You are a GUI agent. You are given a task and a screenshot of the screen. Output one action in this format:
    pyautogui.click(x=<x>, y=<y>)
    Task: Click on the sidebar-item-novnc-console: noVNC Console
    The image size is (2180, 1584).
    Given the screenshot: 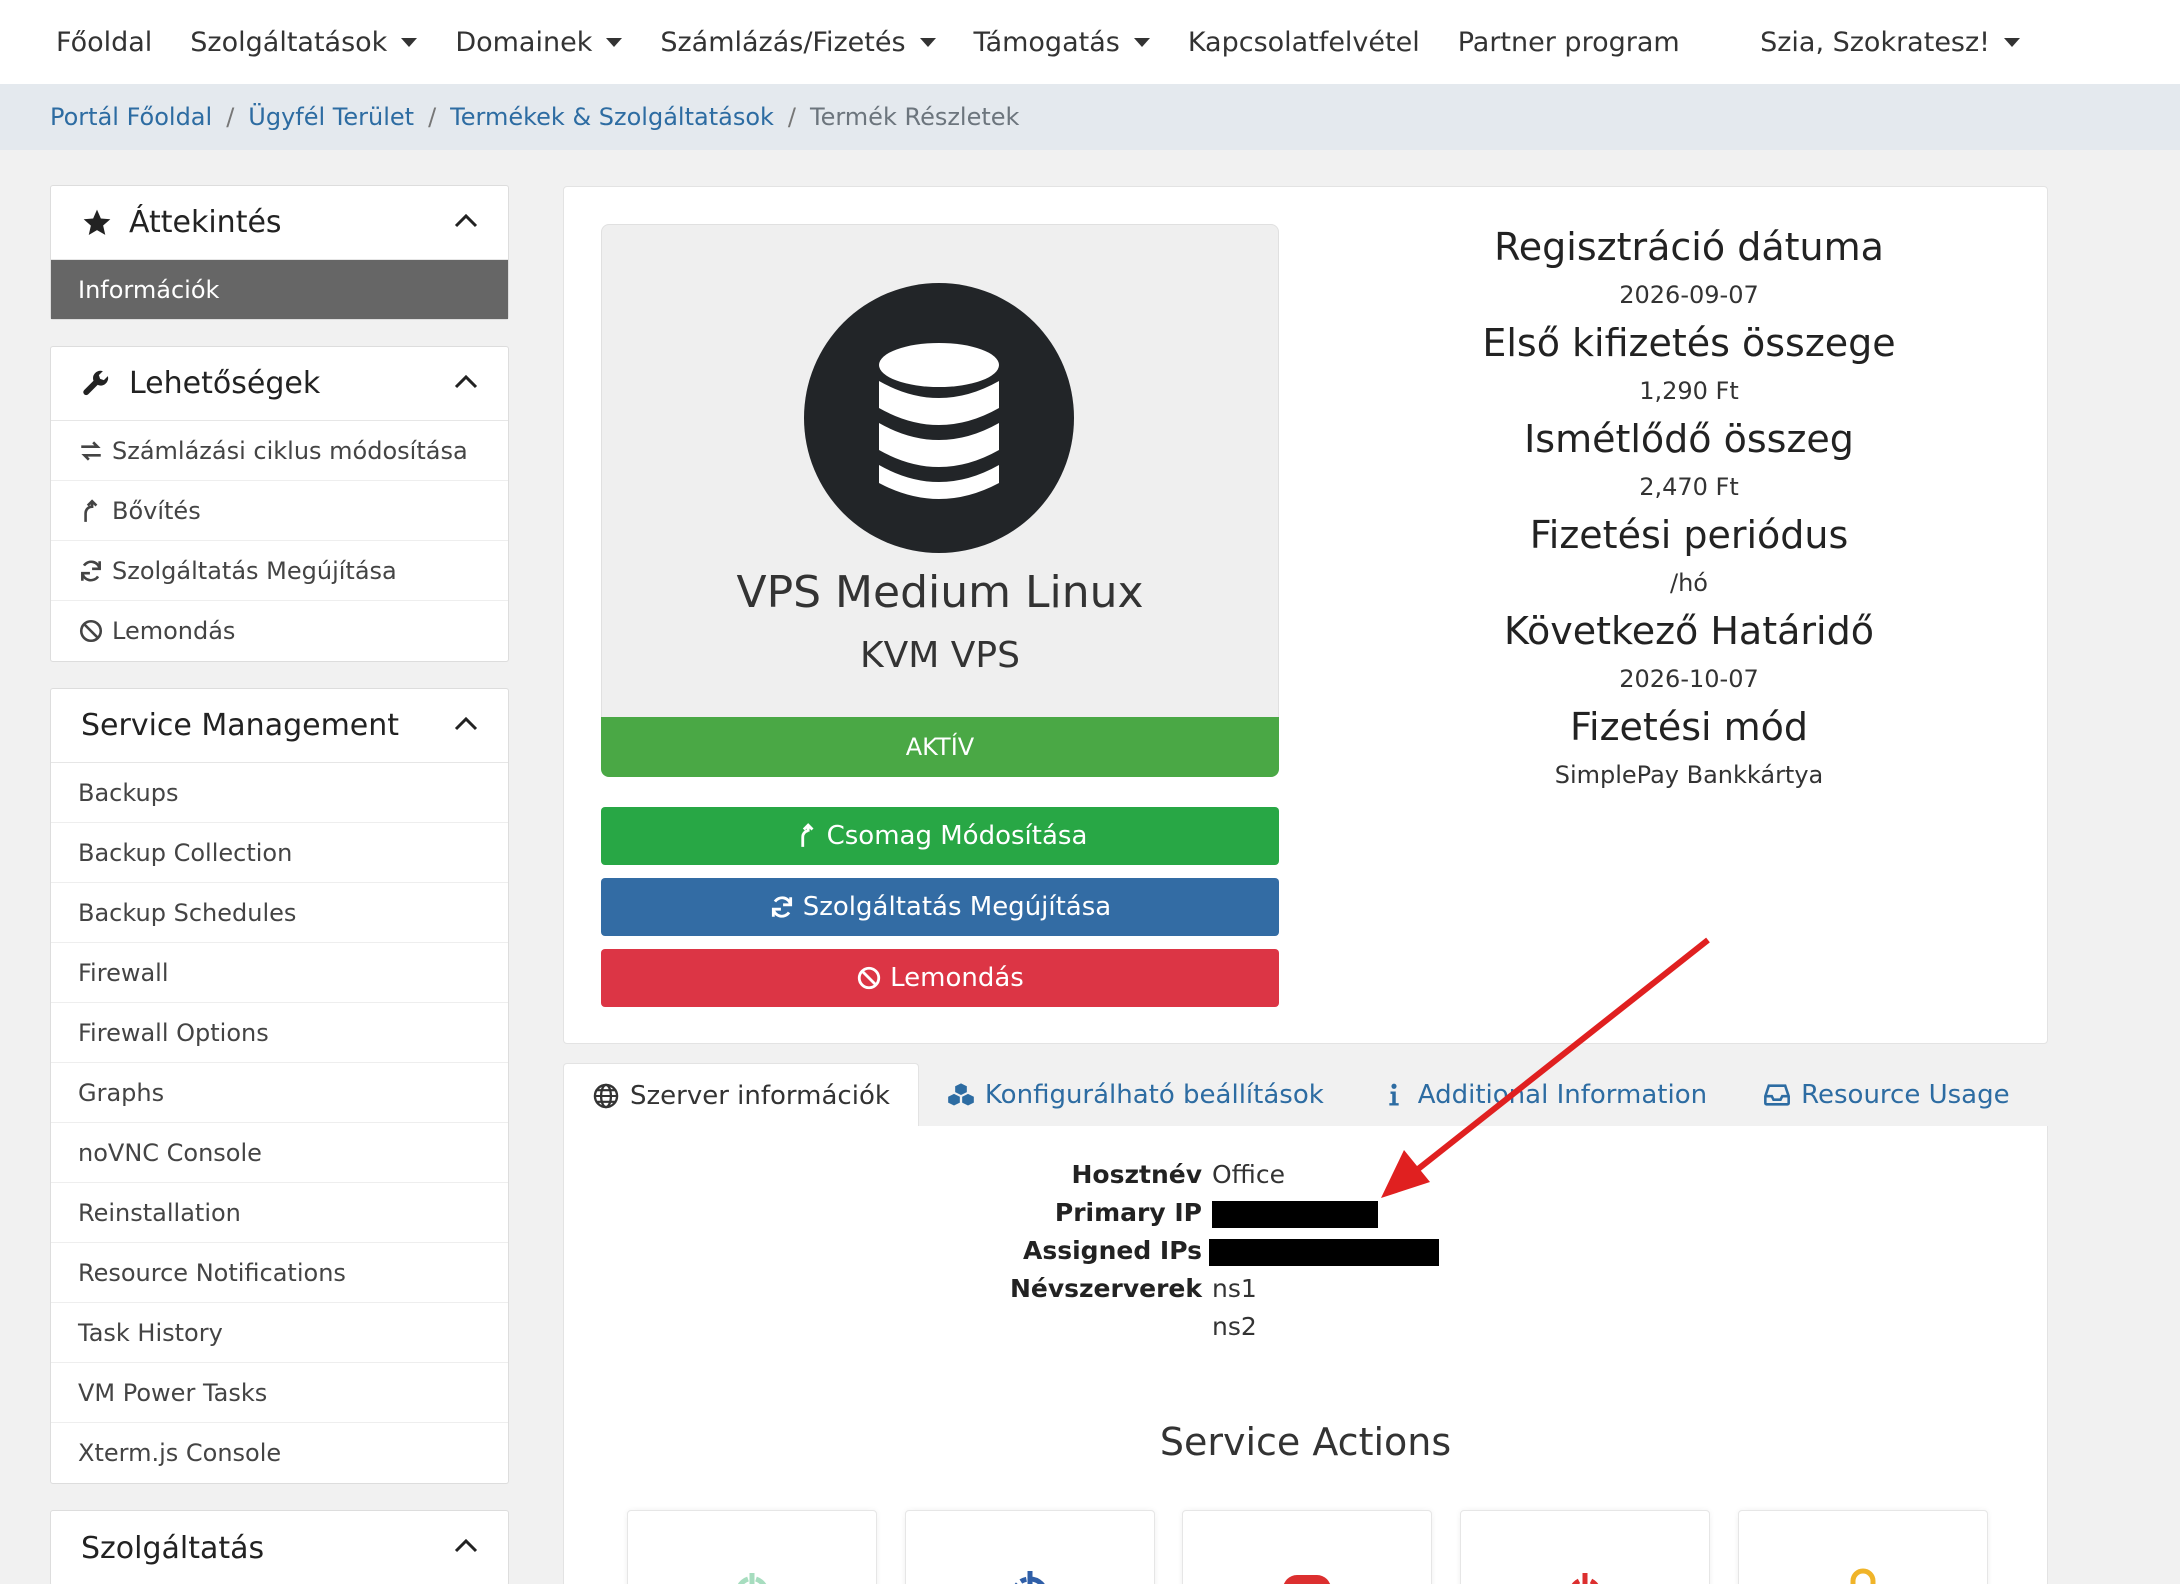 What is the action you would take?
    pyautogui.click(x=279, y=1153)
    